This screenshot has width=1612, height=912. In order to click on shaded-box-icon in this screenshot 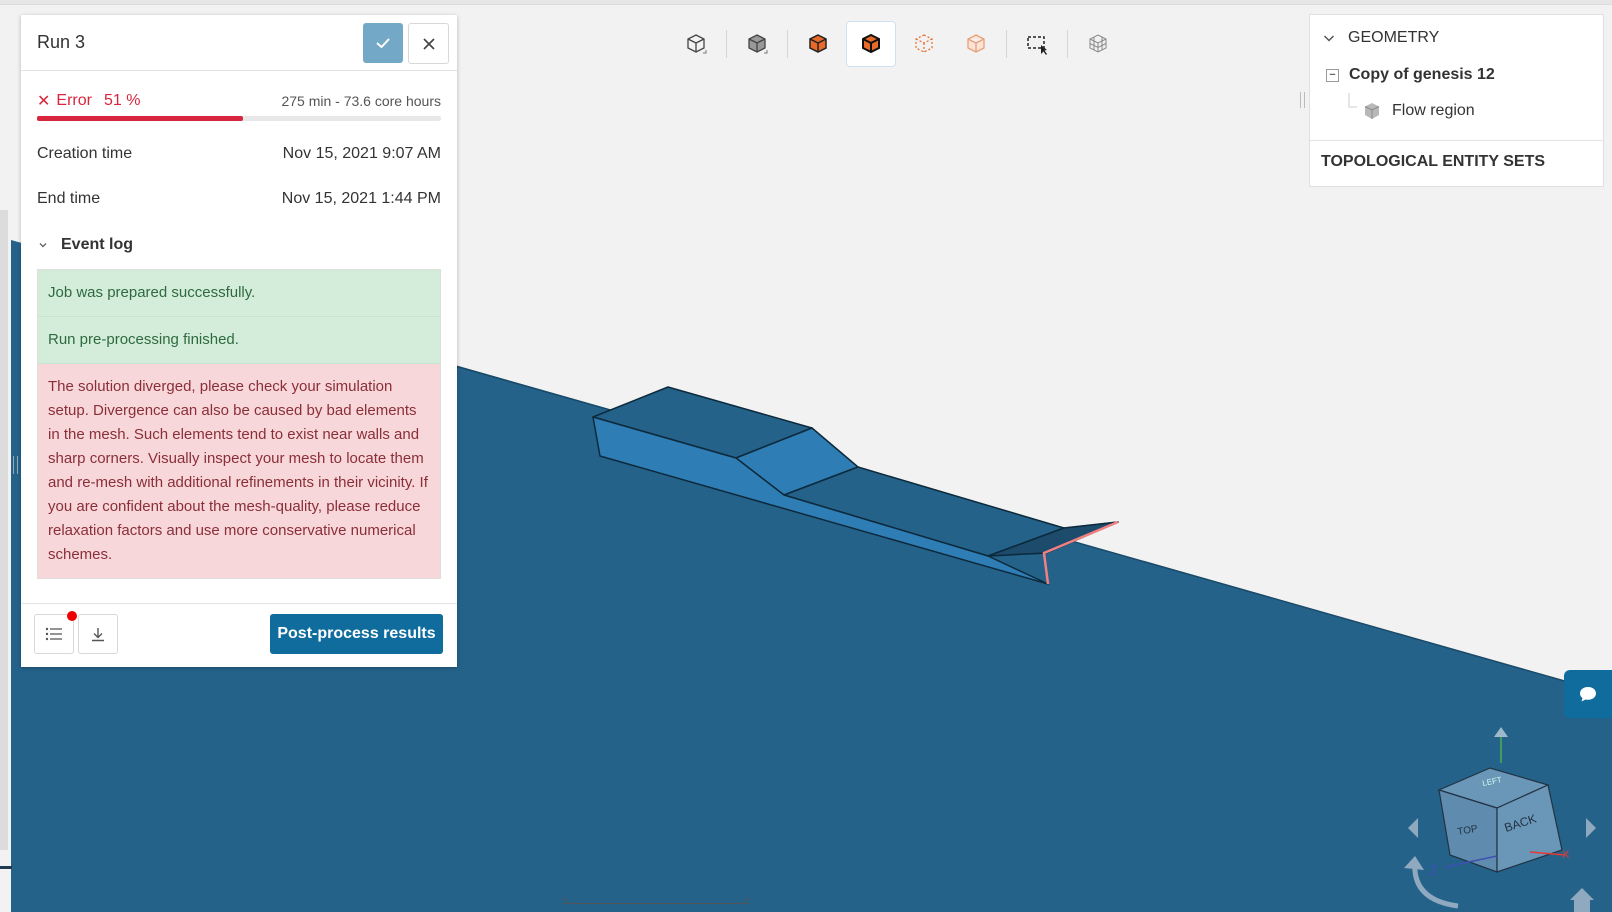, I will do `click(757, 44)`.